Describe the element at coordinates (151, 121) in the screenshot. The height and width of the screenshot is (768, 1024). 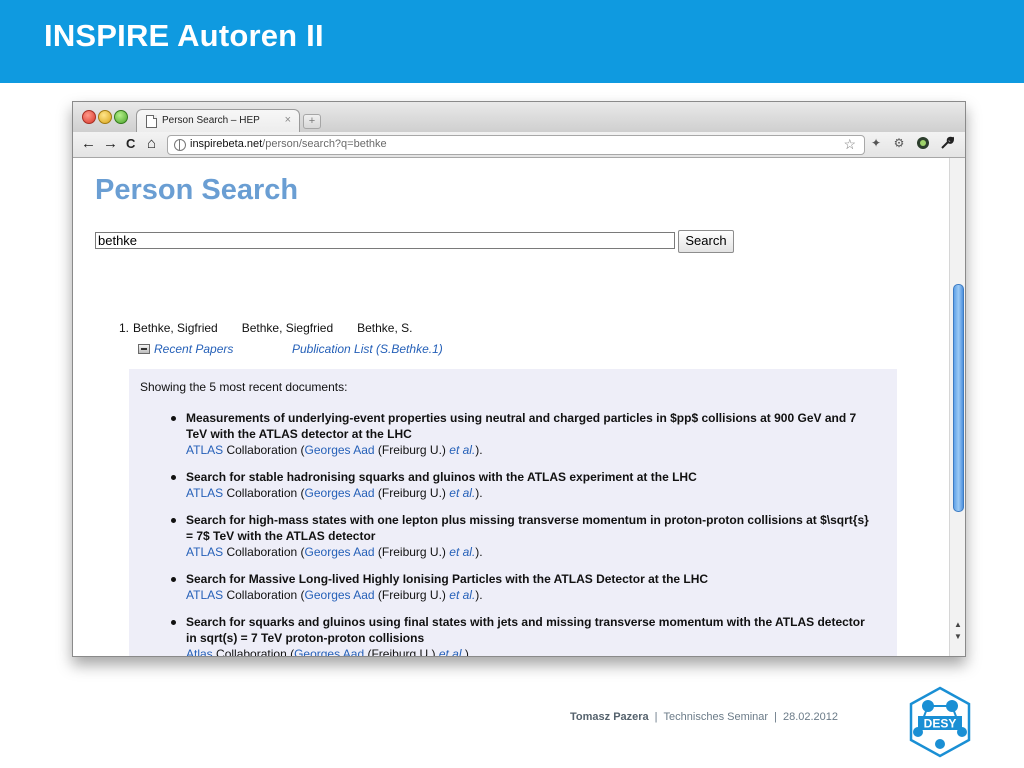
I see `page-icon` at that location.